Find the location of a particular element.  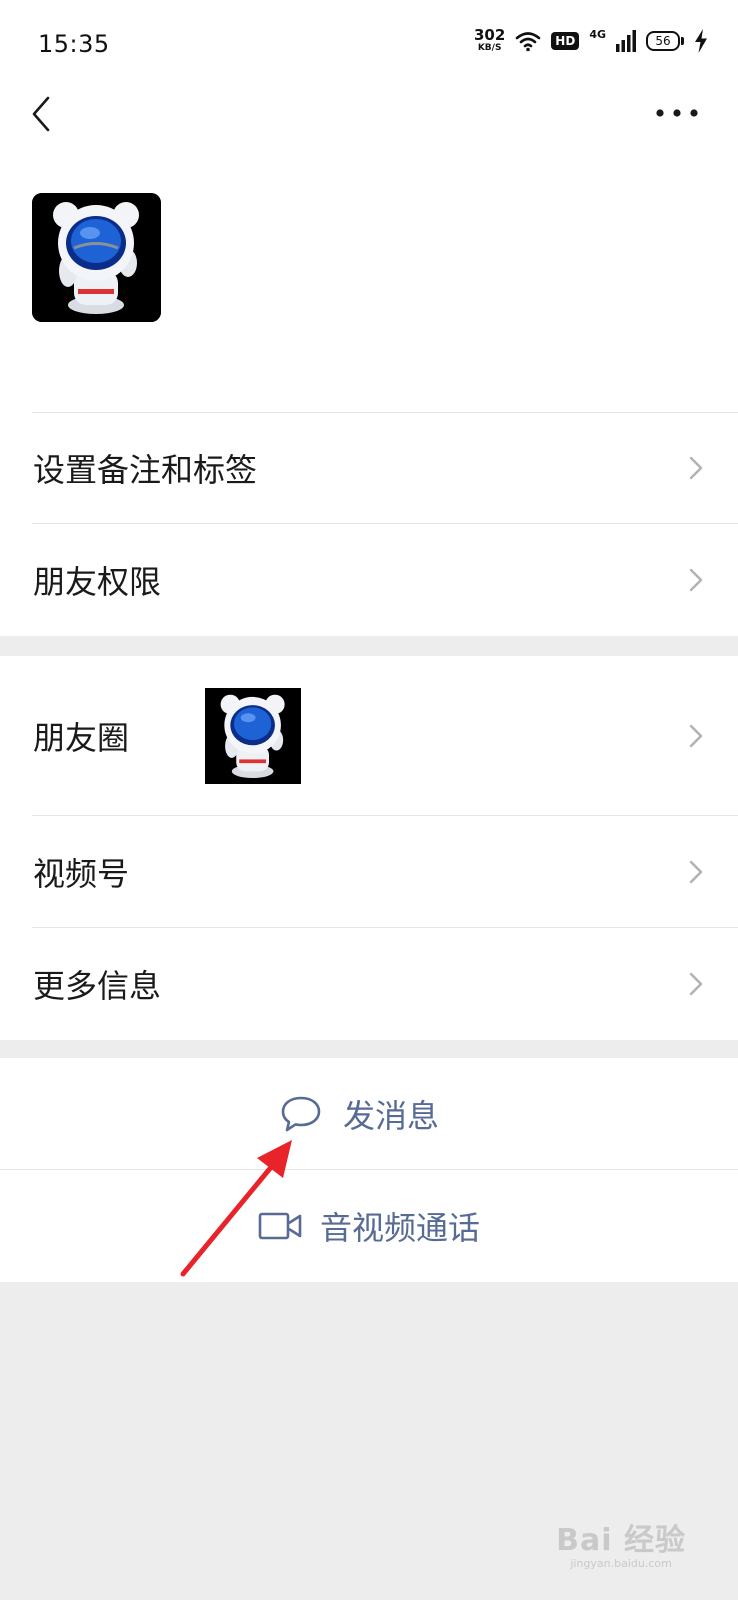

astronaut-avatar-image is located at coordinates (96, 257).